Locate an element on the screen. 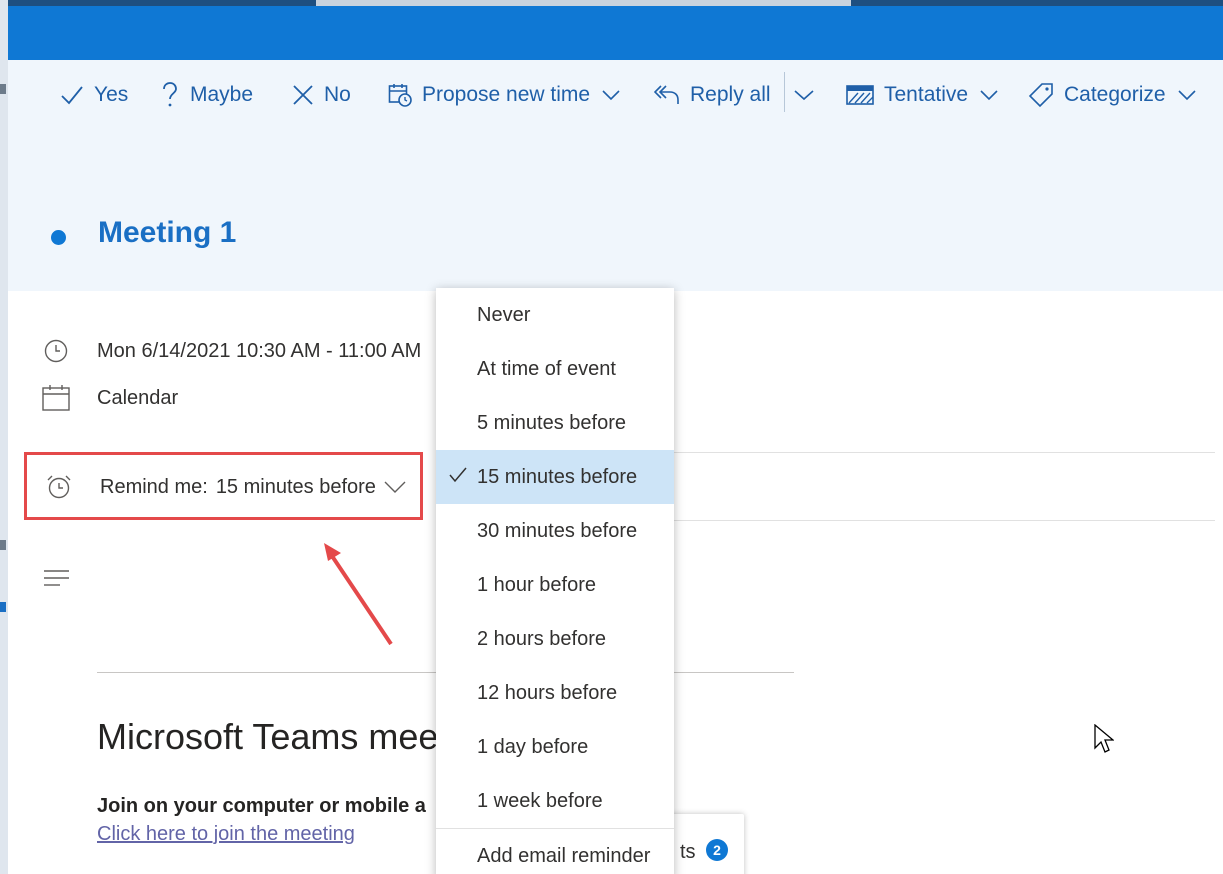 This screenshot has height=874, width=1223. menu-item-1-day: 1 day before is located at coordinates (555, 747).